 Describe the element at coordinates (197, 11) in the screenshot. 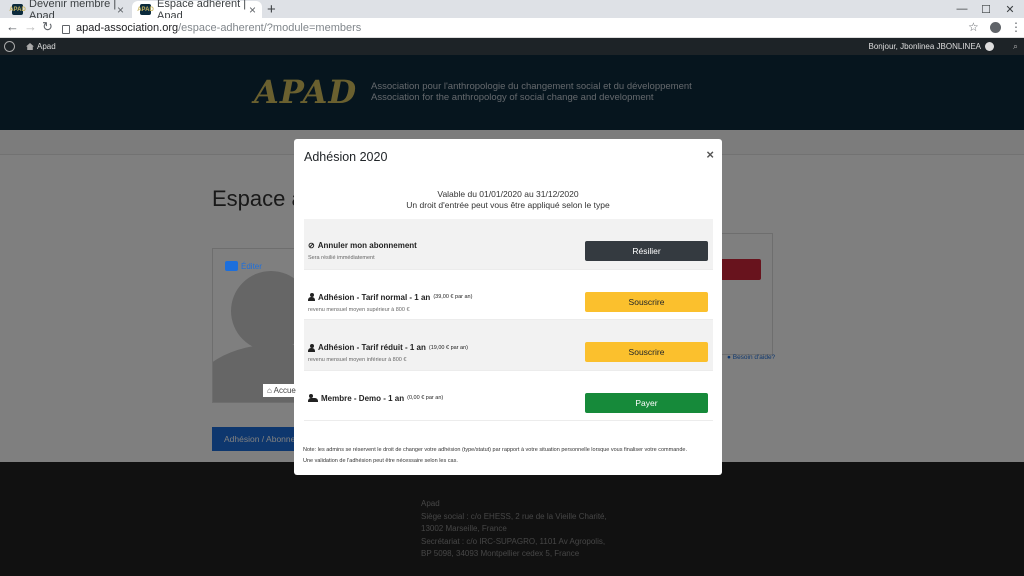

I see `browser-tab-espace-adherent: APAD Espace adhérent | Apad ×` at that location.